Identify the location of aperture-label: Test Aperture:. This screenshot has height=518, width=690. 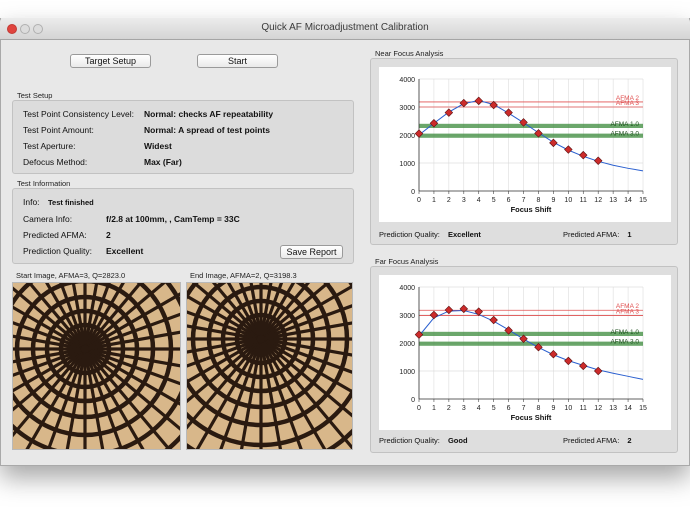
(49, 146).